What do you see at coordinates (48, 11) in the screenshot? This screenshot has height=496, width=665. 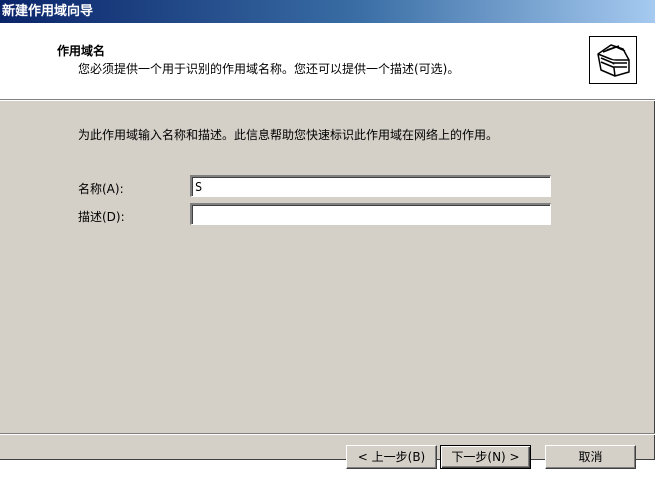 I see `window-title: 新建作用域向导` at bounding box center [48, 11].